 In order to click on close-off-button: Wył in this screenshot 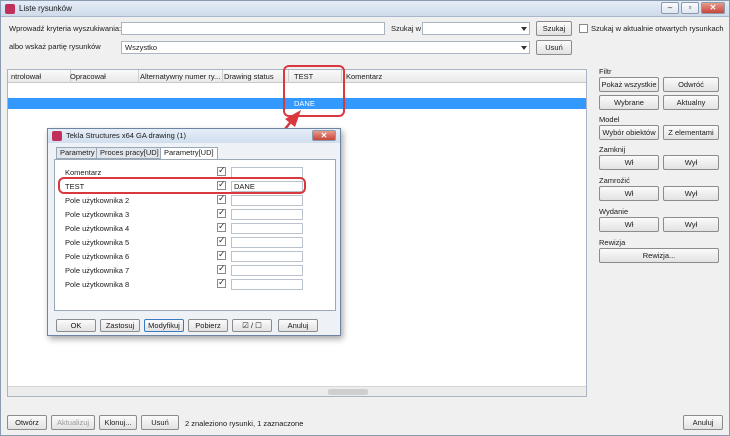, I will do `click(691, 162)`.